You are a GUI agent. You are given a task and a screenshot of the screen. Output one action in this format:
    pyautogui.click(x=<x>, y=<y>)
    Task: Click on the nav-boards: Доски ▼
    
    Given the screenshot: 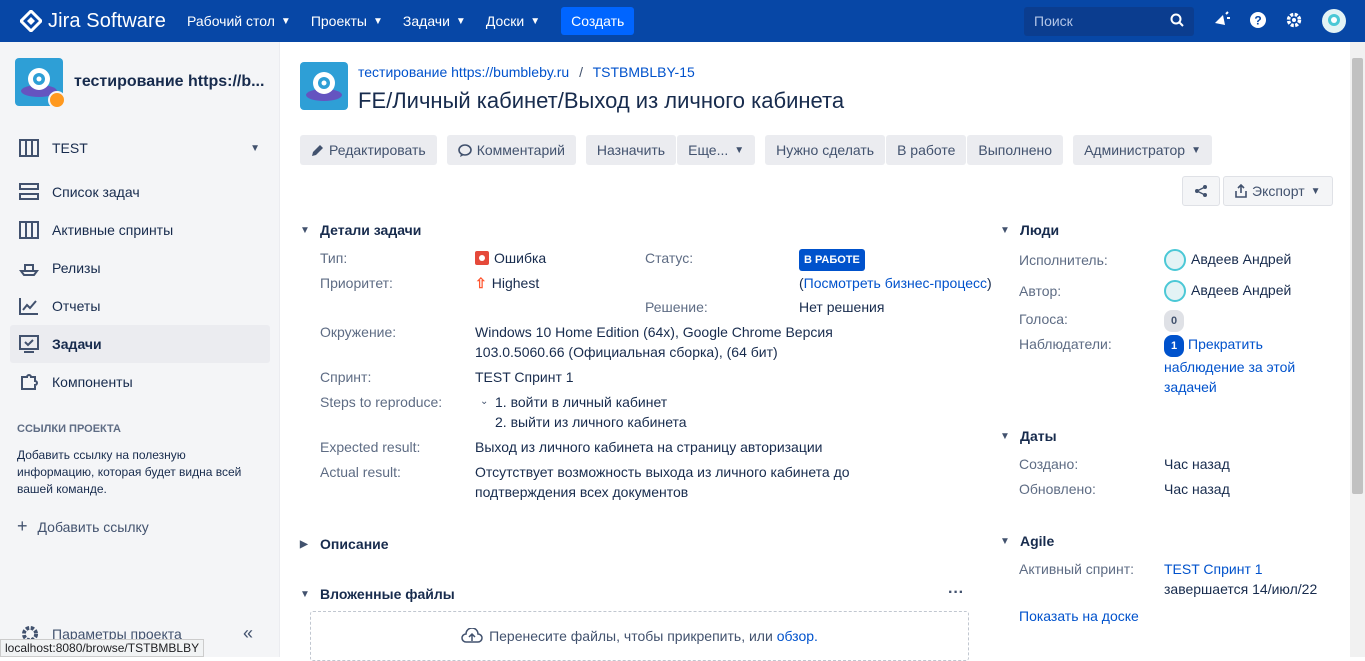 What is the action you would take?
    pyautogui.click(x=513, y=21)
    